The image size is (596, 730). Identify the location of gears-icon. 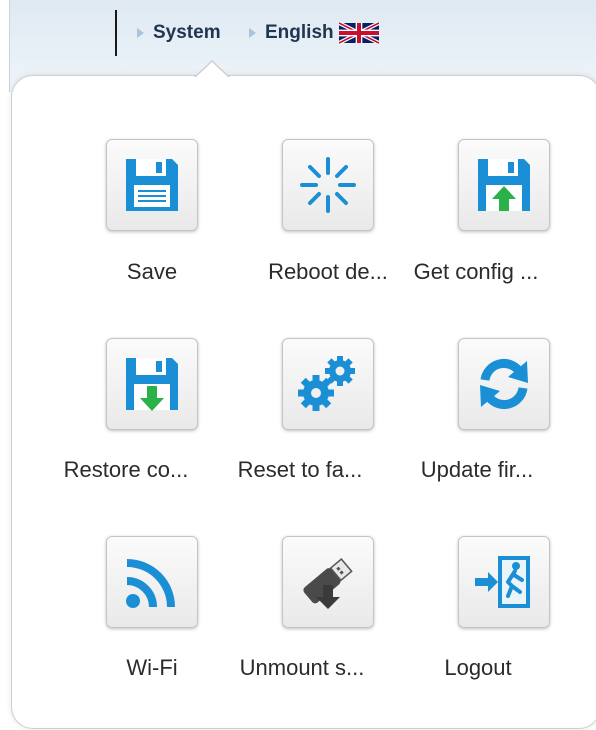
(326, 383).